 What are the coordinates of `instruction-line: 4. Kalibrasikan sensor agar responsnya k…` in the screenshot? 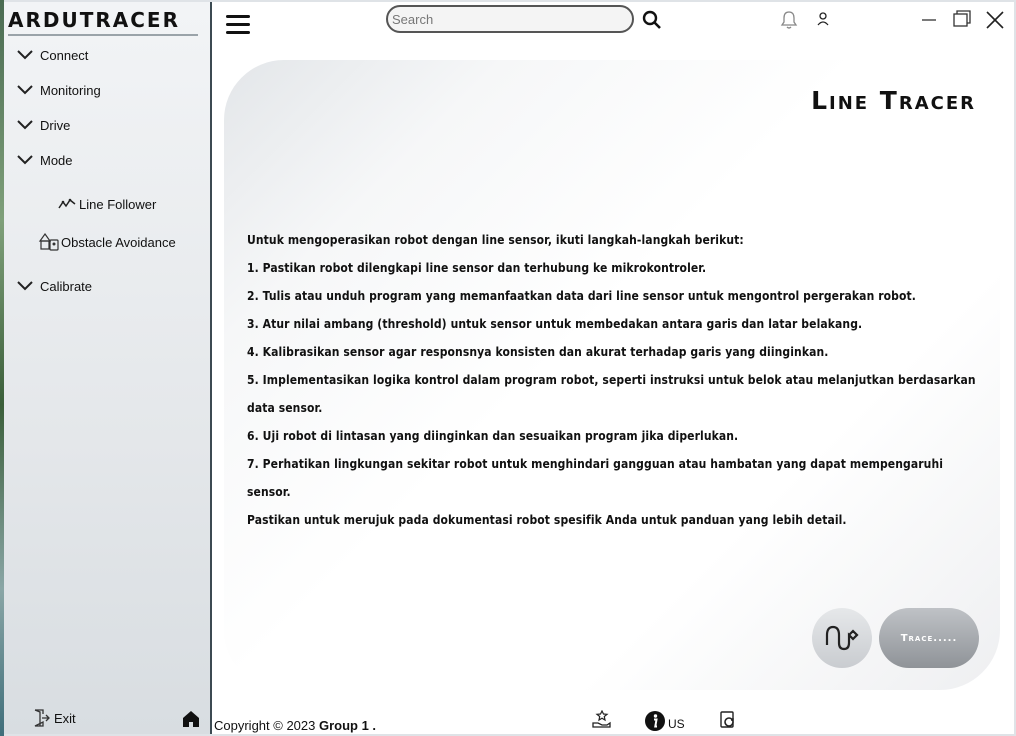 It's located at (538, 352).